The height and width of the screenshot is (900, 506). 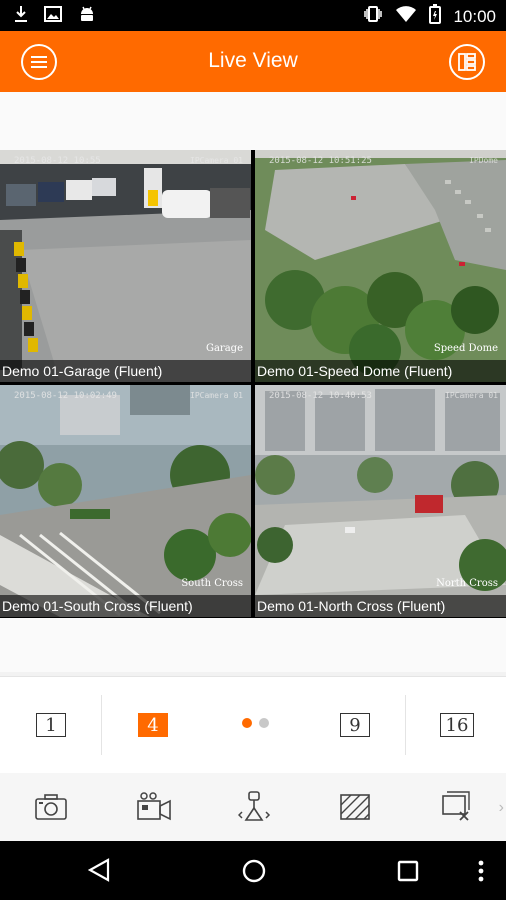 I want to click on more-vert-icon, so click(x=481, y=871).